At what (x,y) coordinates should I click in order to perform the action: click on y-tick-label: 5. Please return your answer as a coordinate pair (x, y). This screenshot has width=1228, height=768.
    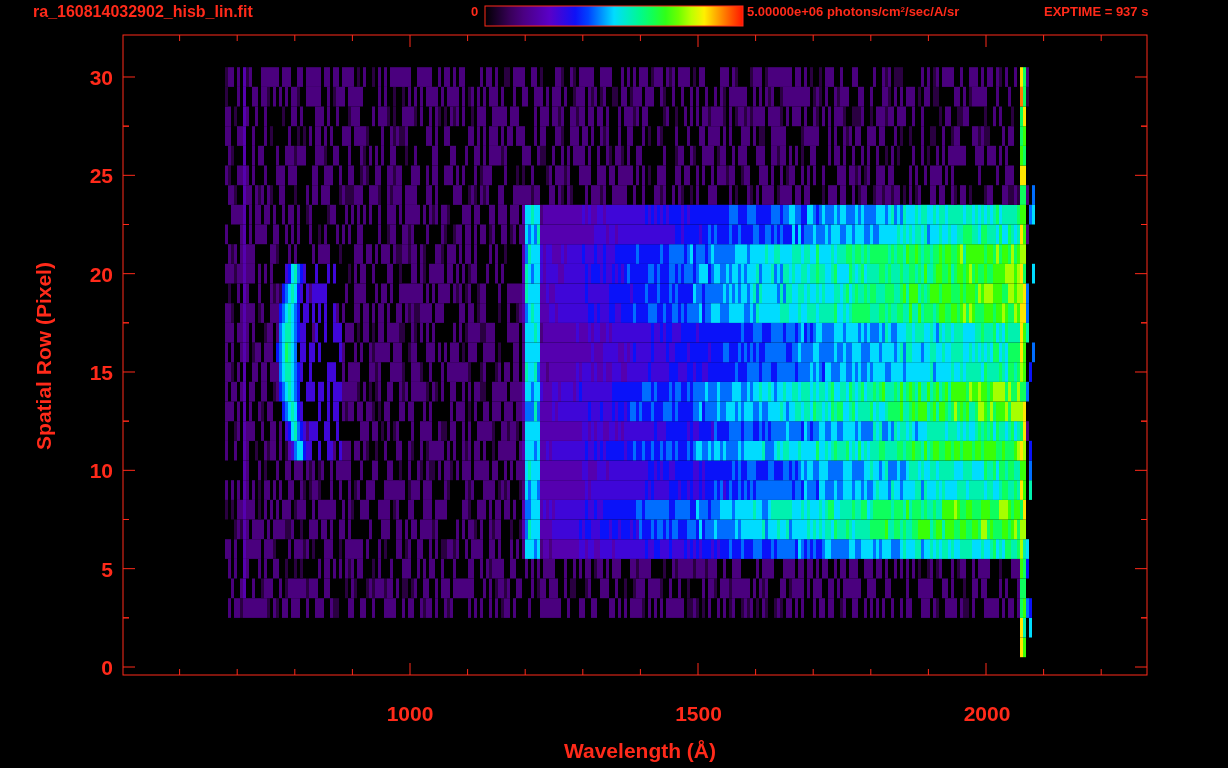
    Looking at the image, I should click on (107, 569).